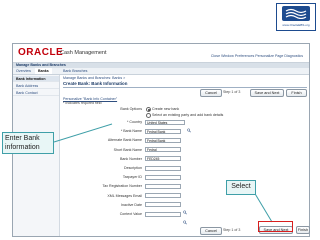 The image size is (320, 240). What do you see at coordinates (241, 187) in the screenshot?
I see `callout-select: Select` at bounding box center [241, 187].